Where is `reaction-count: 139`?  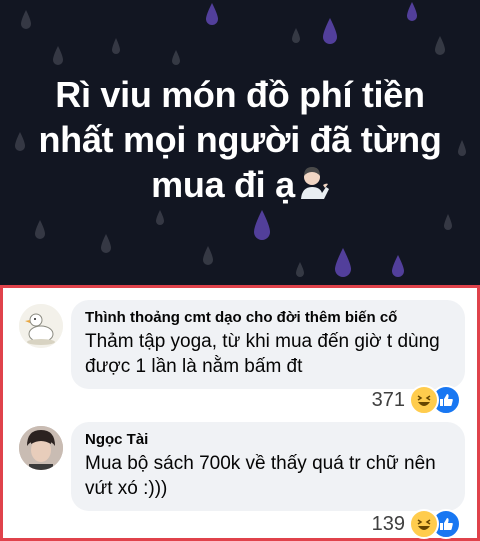 reaction-count: 139 is located at coordinates (388, 523).